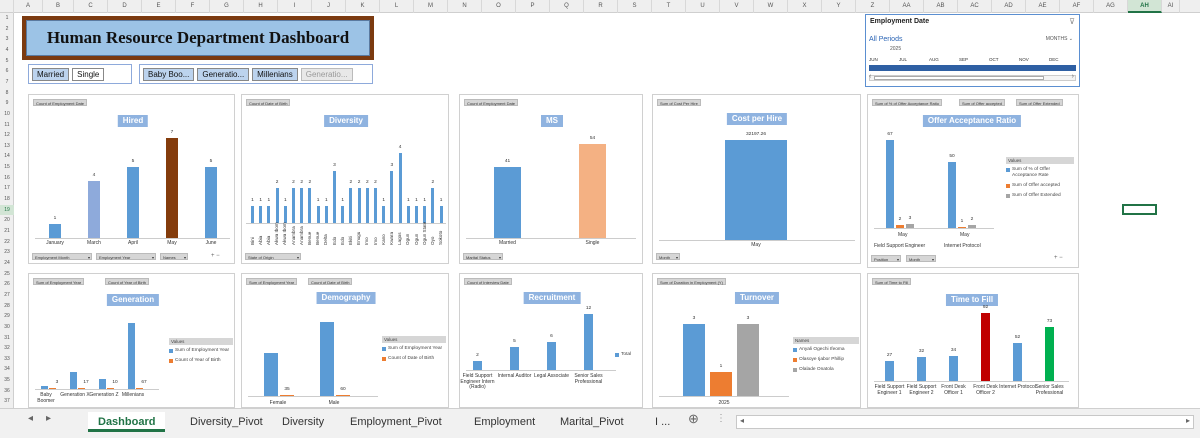 Image resolution: width=1200 pixels, height=438 pixels. Describe the element at coordinates (975, 6) in the screenshot. I see `column-header: AC` at that location.